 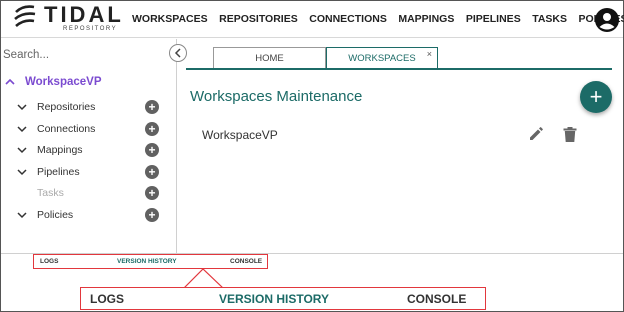 I want to click on logo-text: TIDAL, so click(x=84, y=14).